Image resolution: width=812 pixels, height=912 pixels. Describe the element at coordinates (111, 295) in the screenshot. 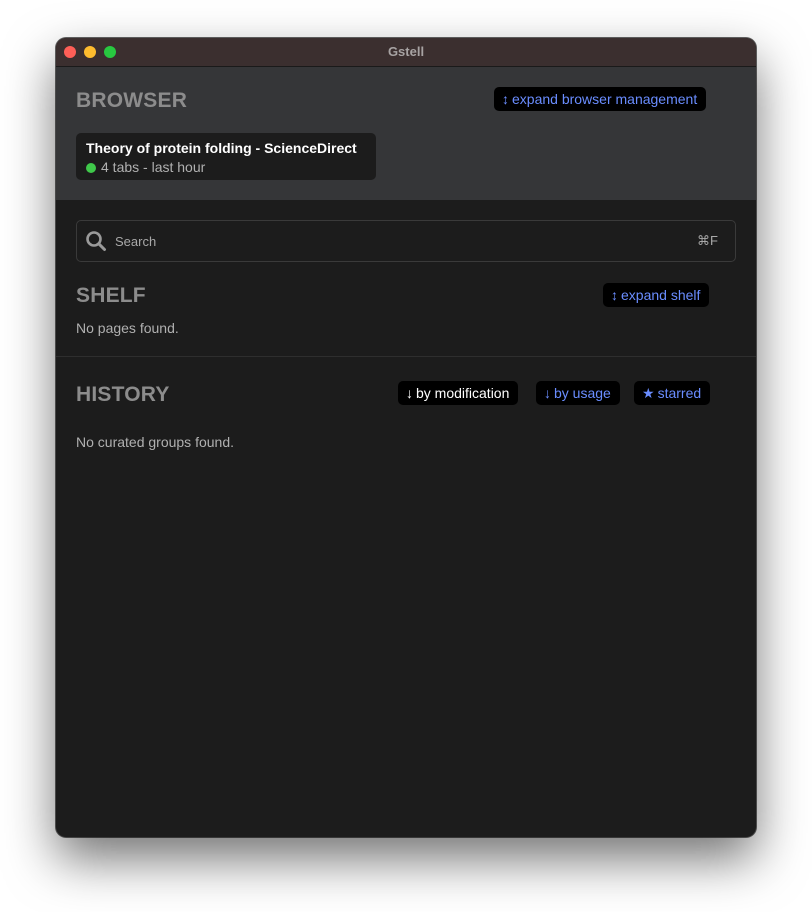

I see `shelf-heading: SHELF` at that location.